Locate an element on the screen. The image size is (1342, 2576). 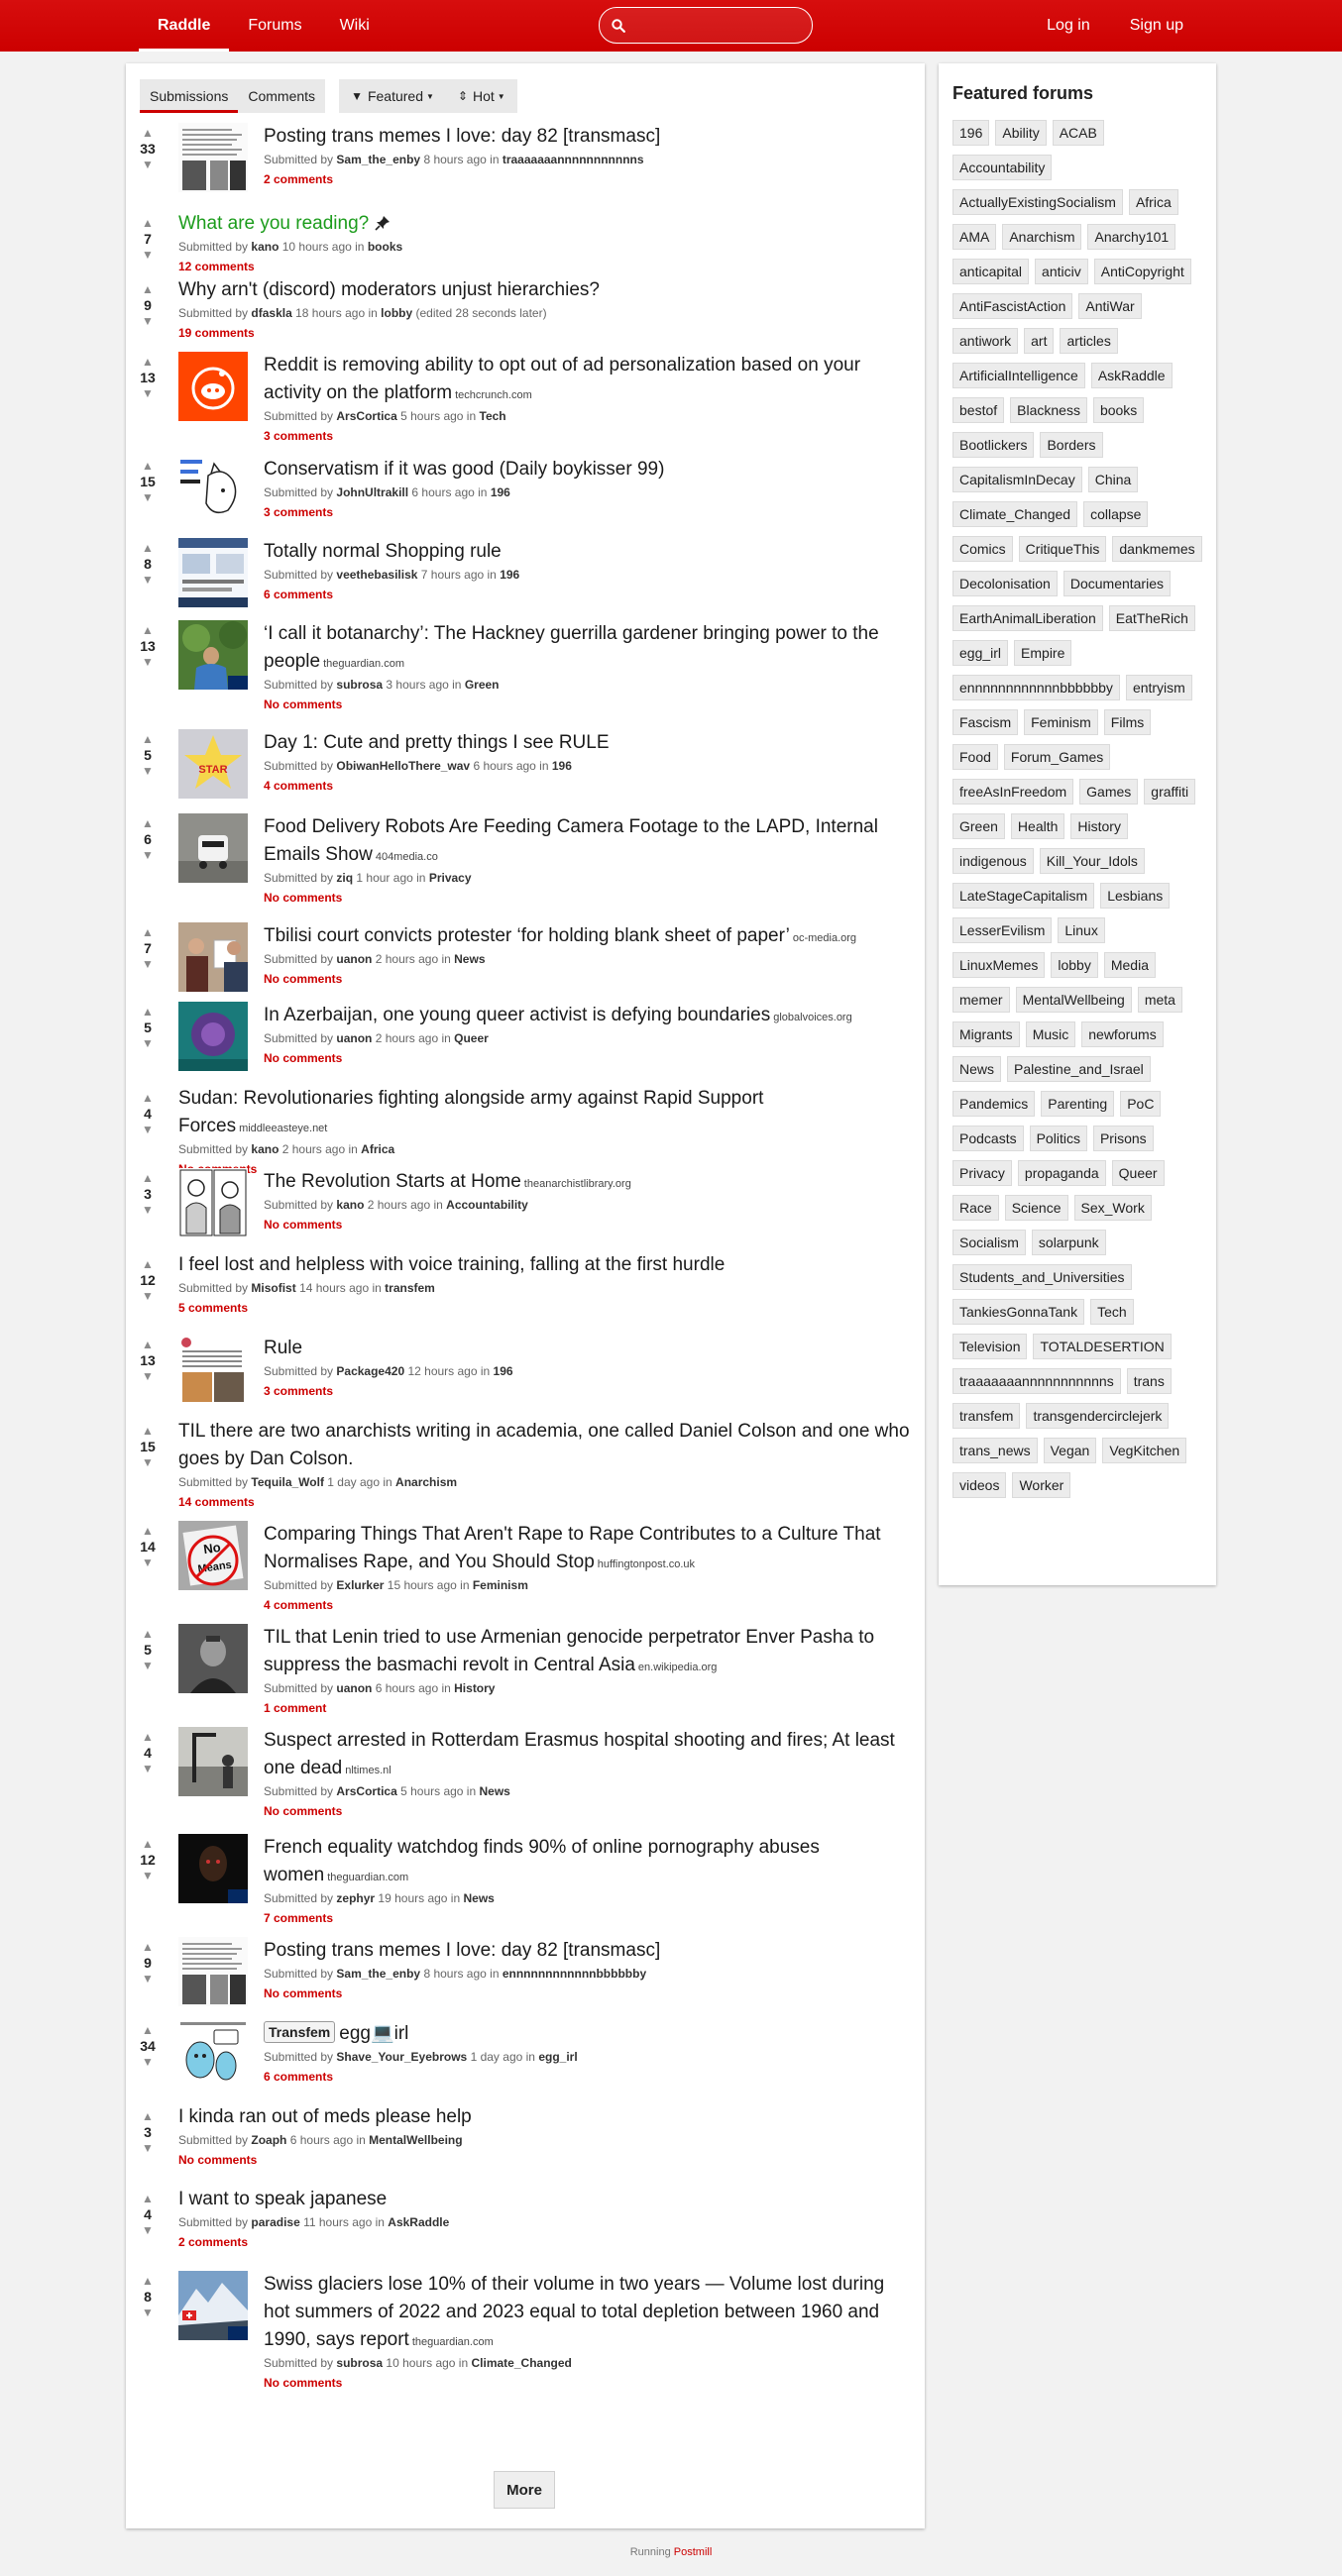
forum-tag: ActuallyExistingSocialism is located at coordinates (1037, 202).